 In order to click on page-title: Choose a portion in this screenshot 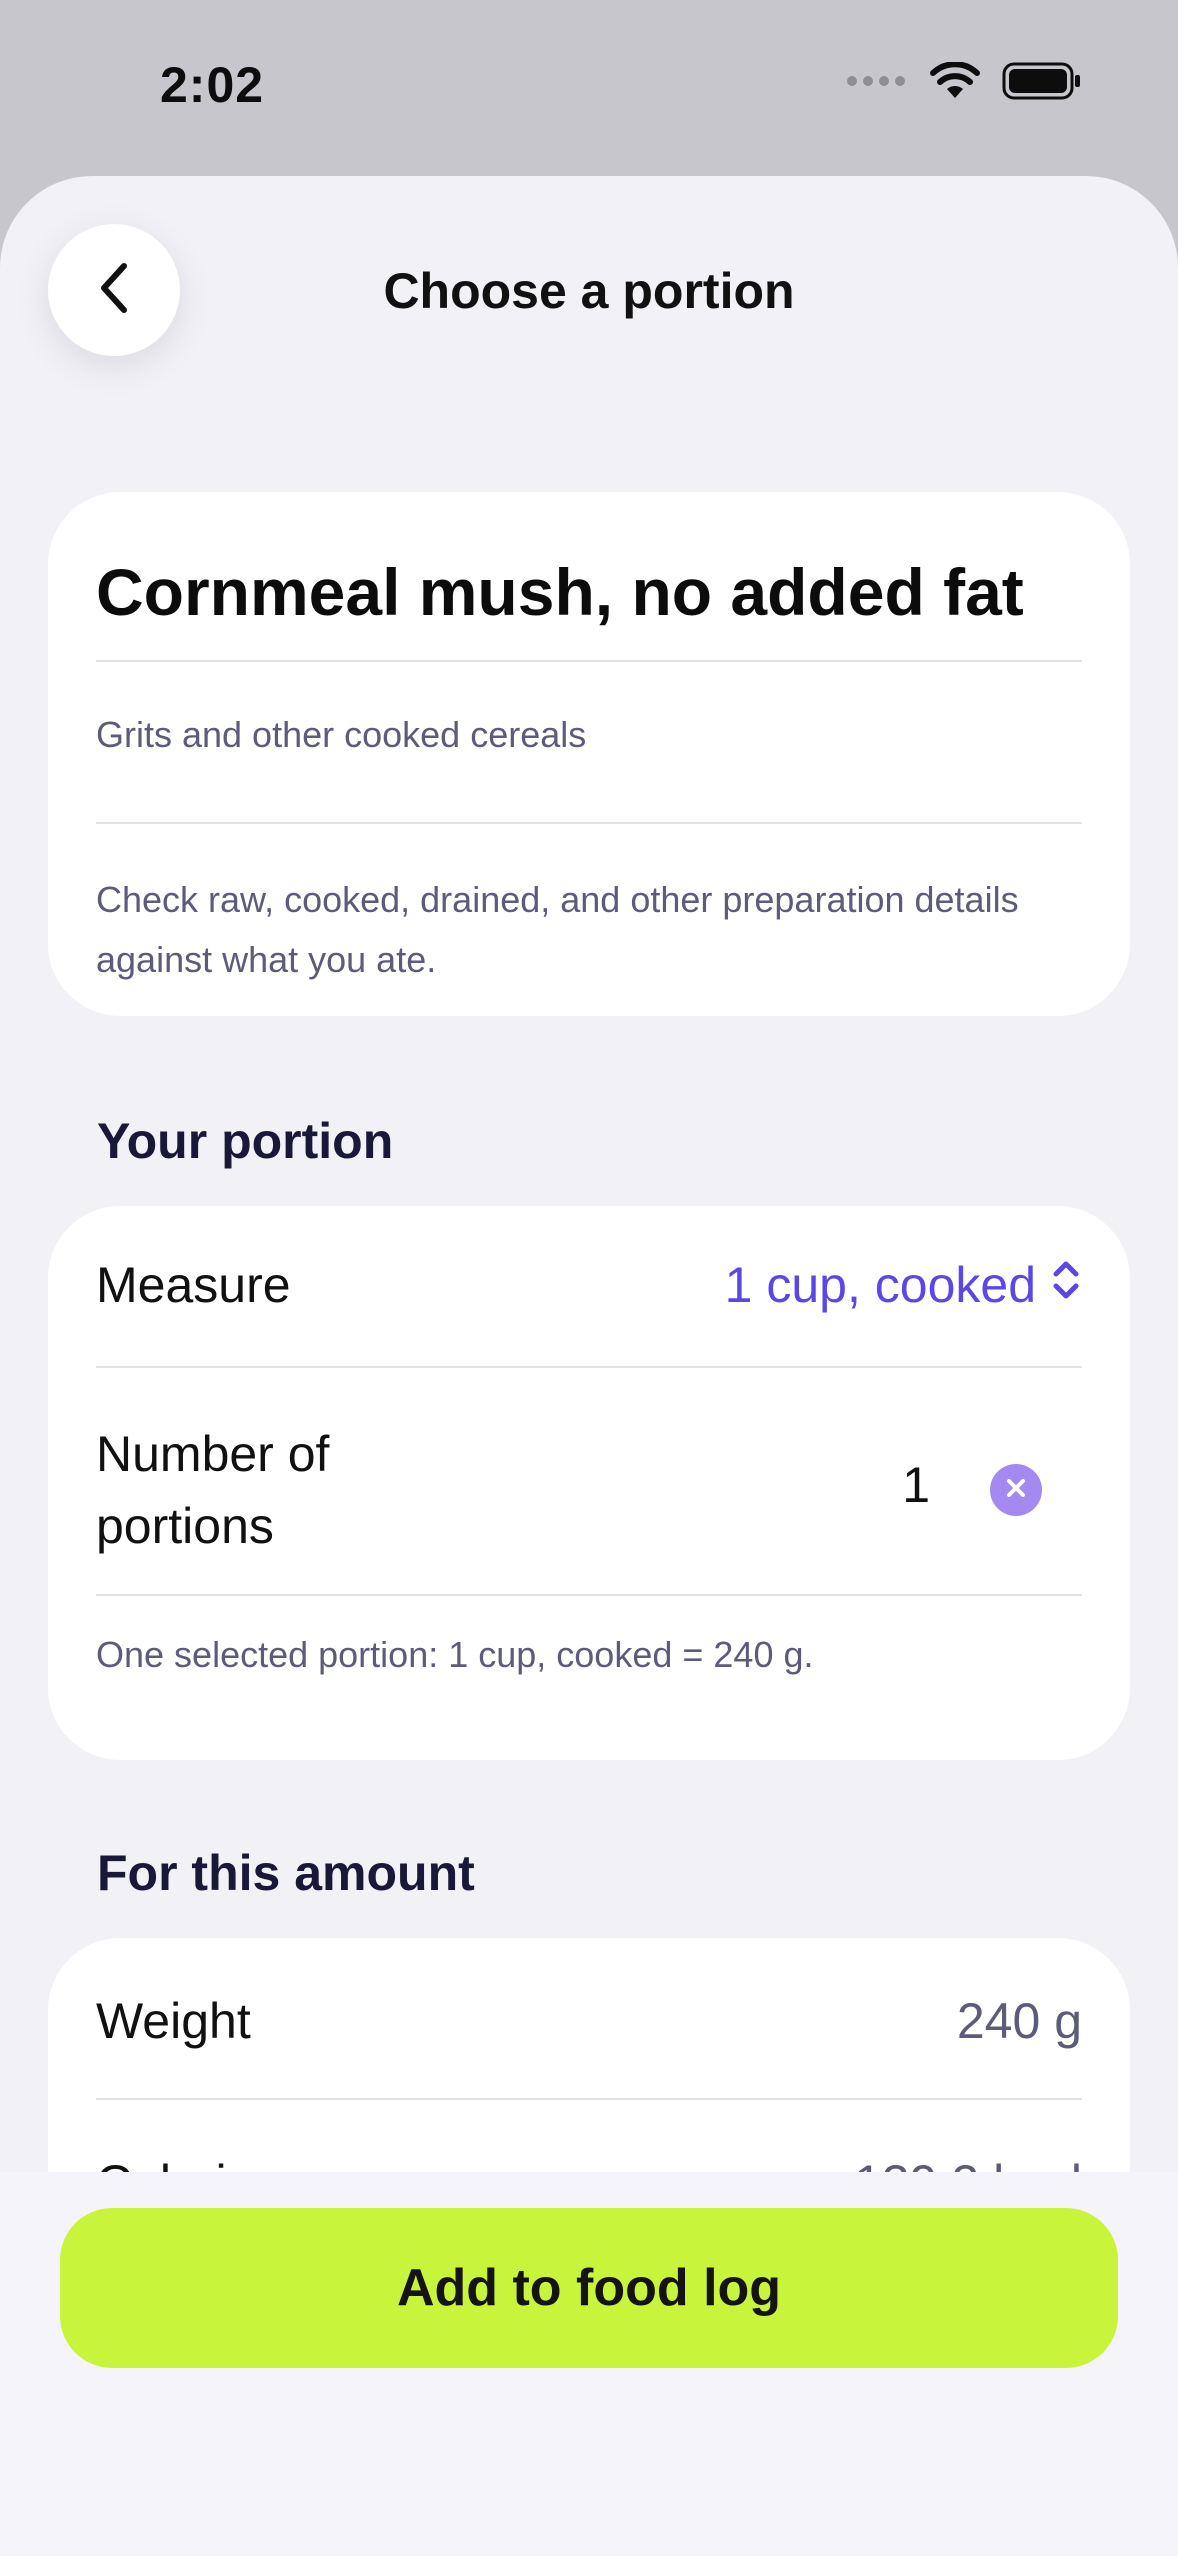, I will do `click(589, 291)`.